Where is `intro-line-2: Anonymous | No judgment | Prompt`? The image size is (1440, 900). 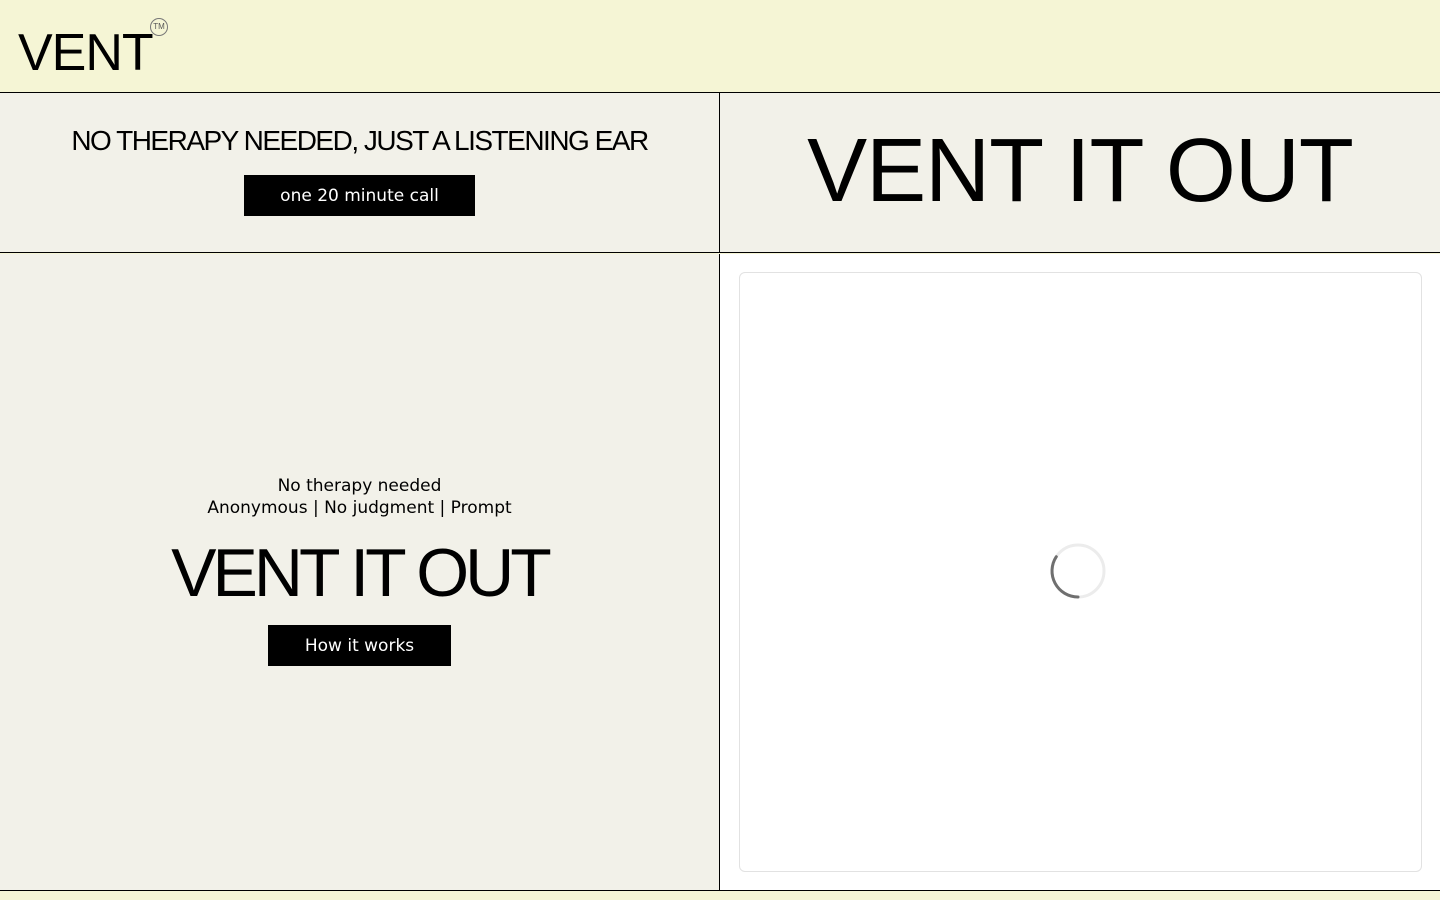 intro-line-2: Anonymous | No judgment | Prompt is located at coordinates (359, 508).